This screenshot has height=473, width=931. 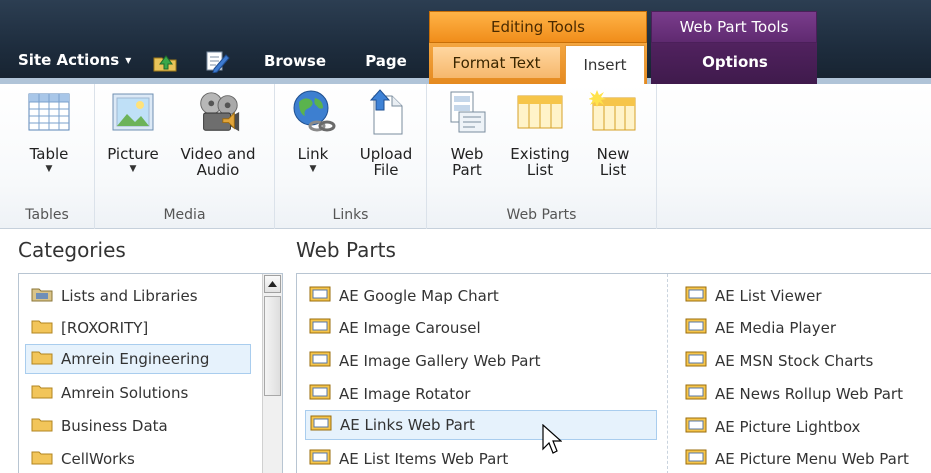 I want to click on web-part-item: AE Picture Lightbox, so click(x=807, y=427).